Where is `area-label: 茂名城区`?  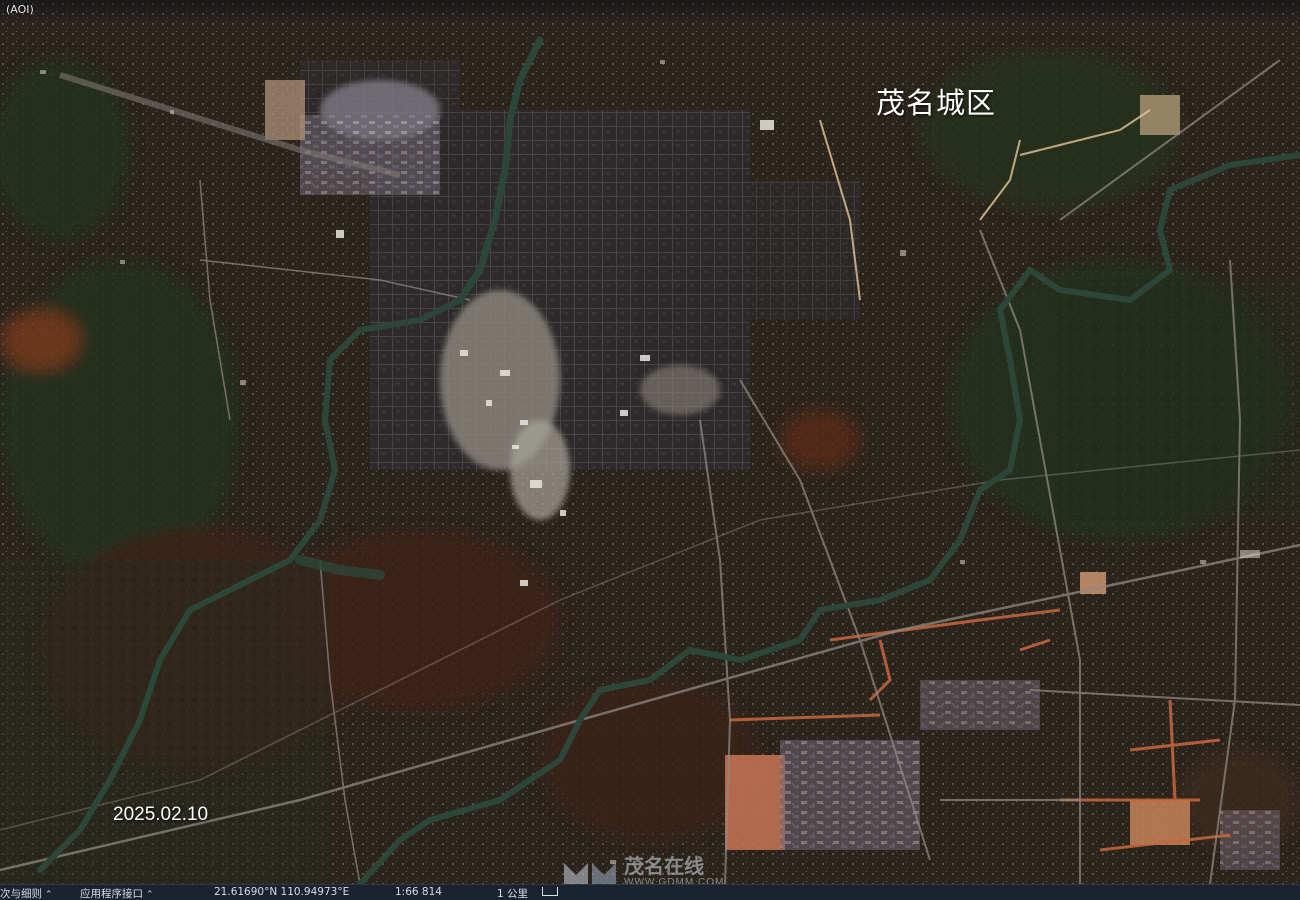 area-label: 茂名城区 is located at coordinates (936, 103).